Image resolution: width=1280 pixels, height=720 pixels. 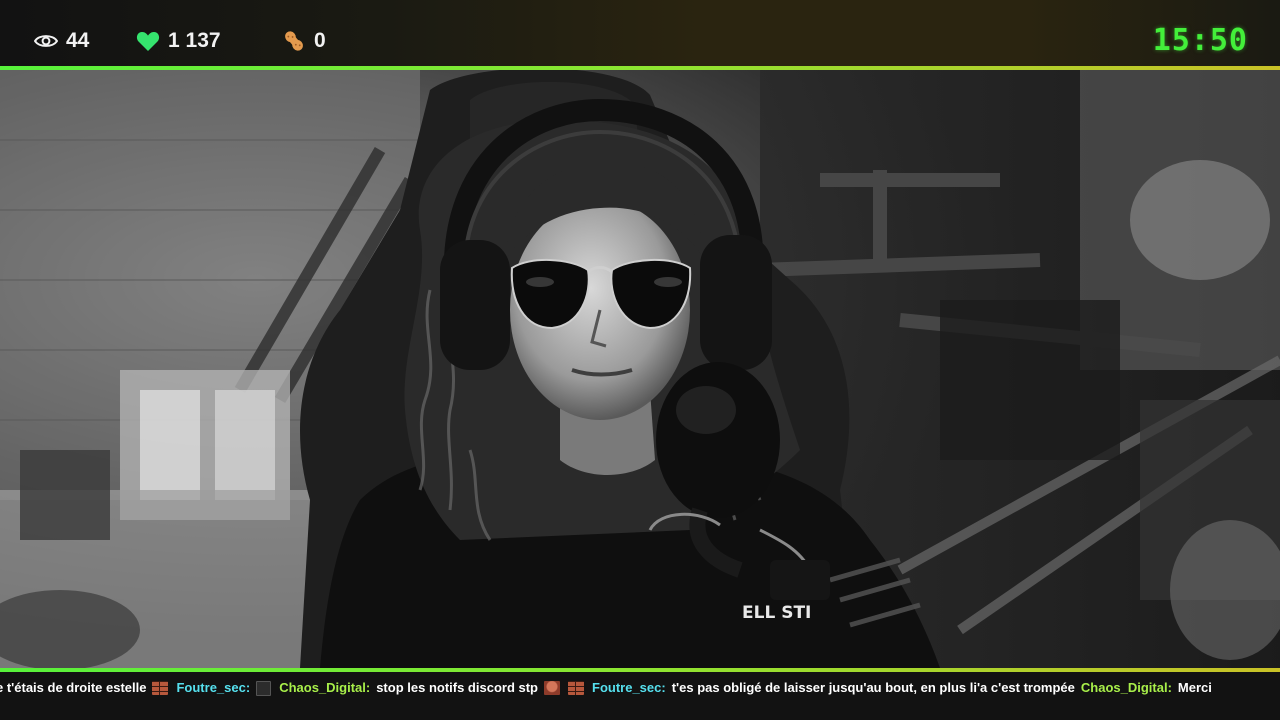 What do you see at coordinates (294, 41) in the screenshot?
I see `peanut-icon` at bounding box center [294, 41].